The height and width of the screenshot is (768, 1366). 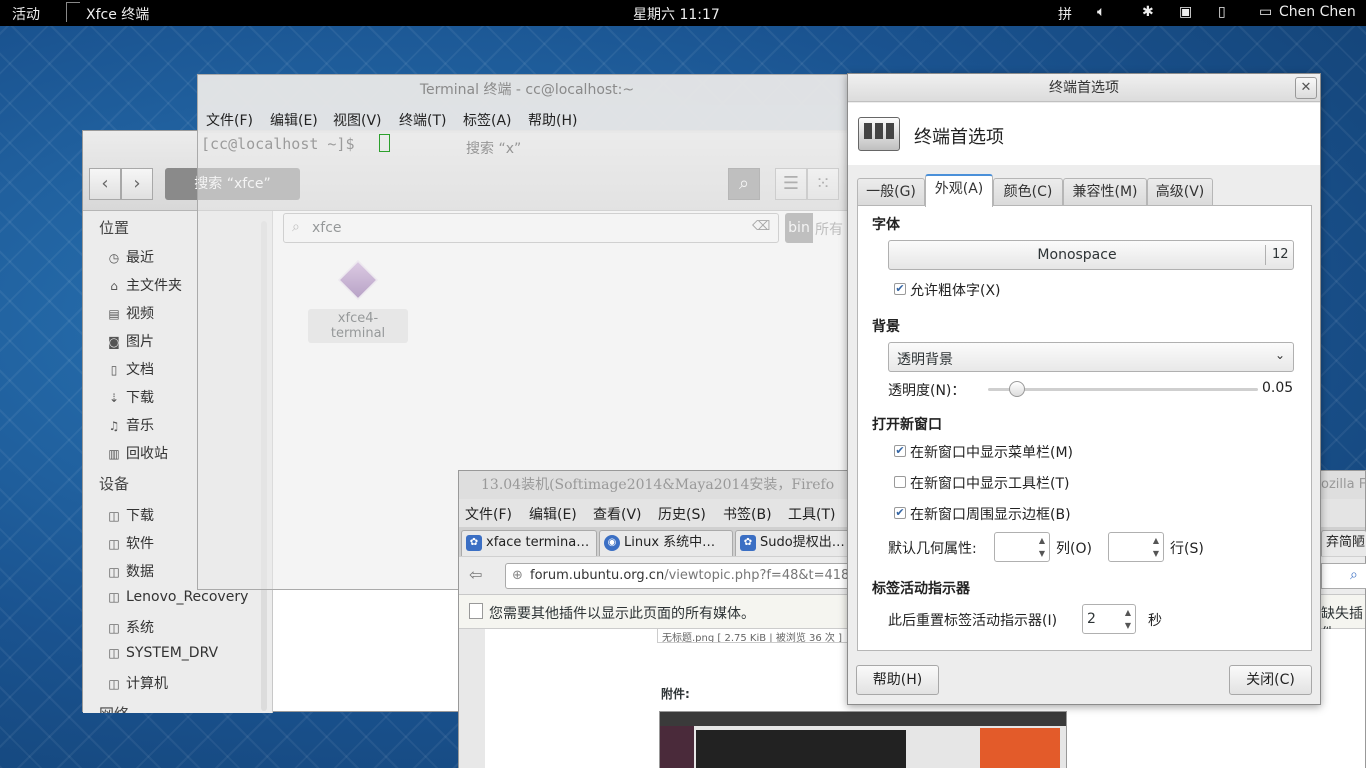 What do you see at coordinates (897, 680) in the screenshot?
I see `help-button: 帮助(H)` at bounding box center [897, 680].